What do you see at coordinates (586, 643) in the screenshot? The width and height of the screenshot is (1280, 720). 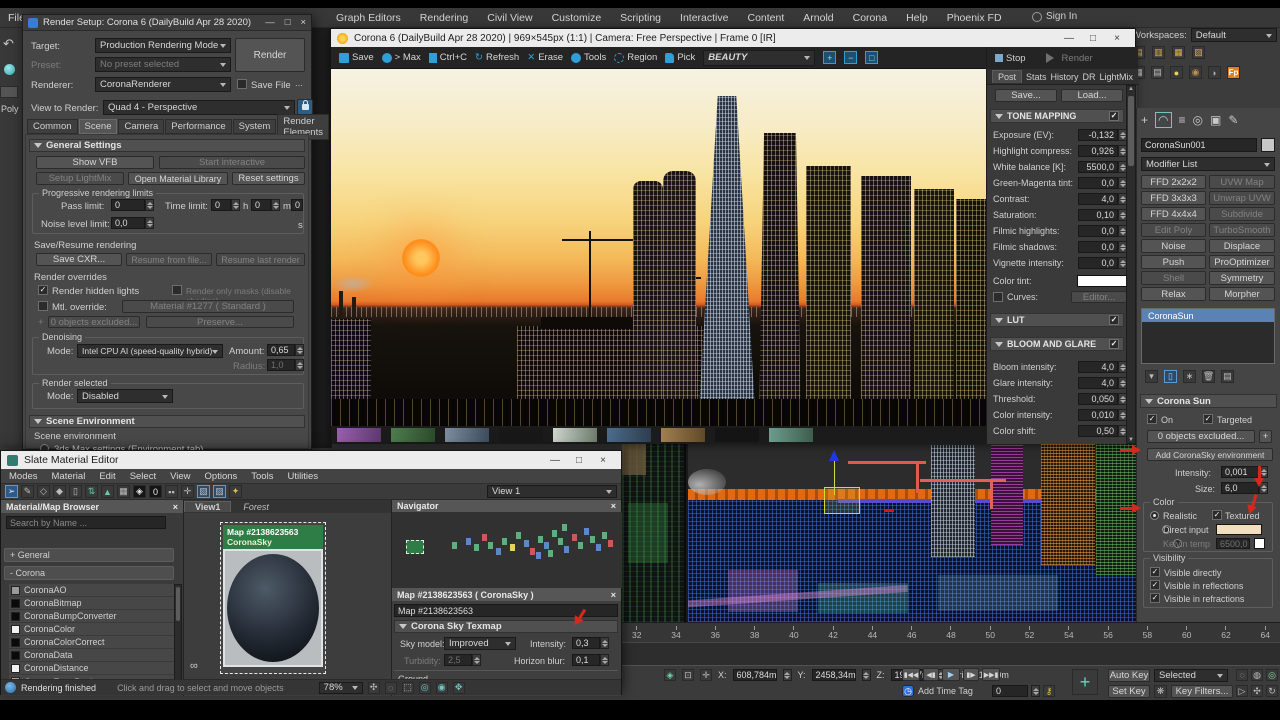 I see `sky-intensity-field: 0,3` at bounding box center [586, 643].